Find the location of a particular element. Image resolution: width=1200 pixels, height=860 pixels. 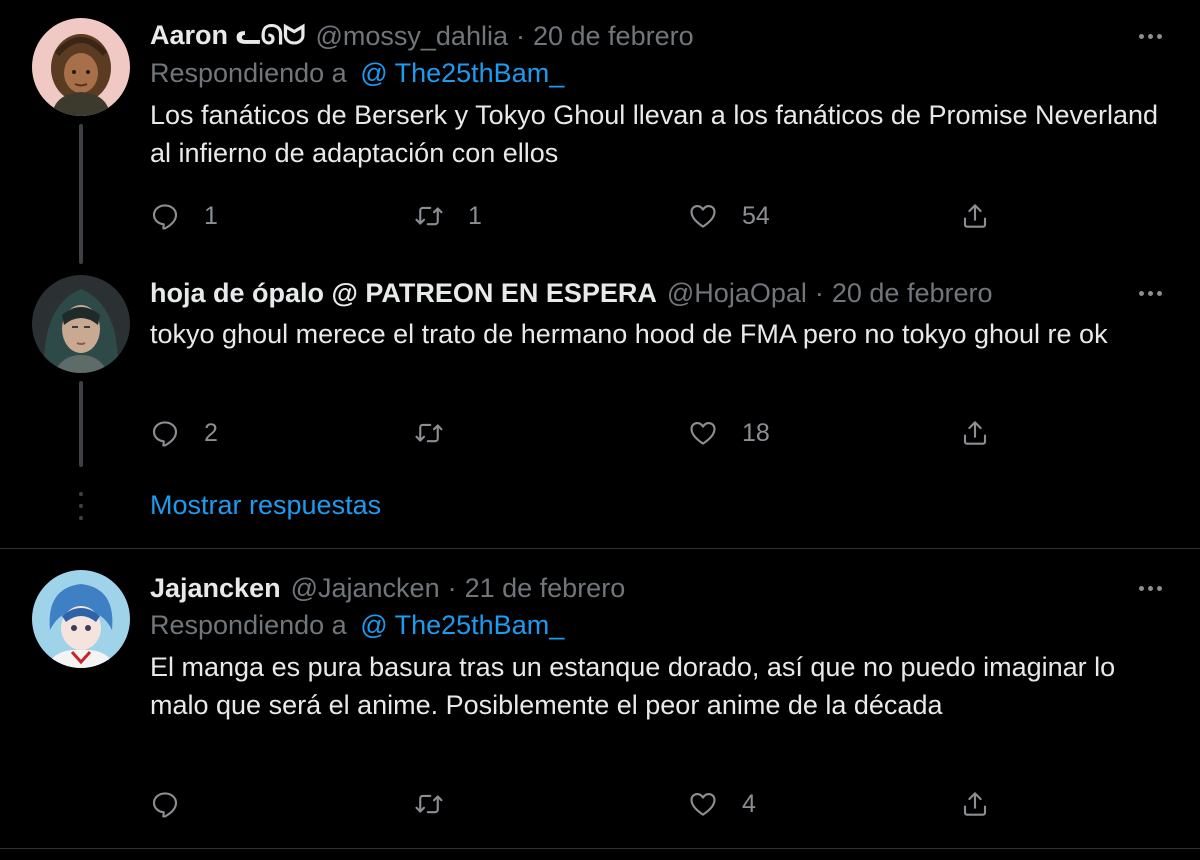

tweet-header: Aaron ᓚᘏᗢ @mossy_dahlia · 20 de febrero is located at coordinates (660, 36).